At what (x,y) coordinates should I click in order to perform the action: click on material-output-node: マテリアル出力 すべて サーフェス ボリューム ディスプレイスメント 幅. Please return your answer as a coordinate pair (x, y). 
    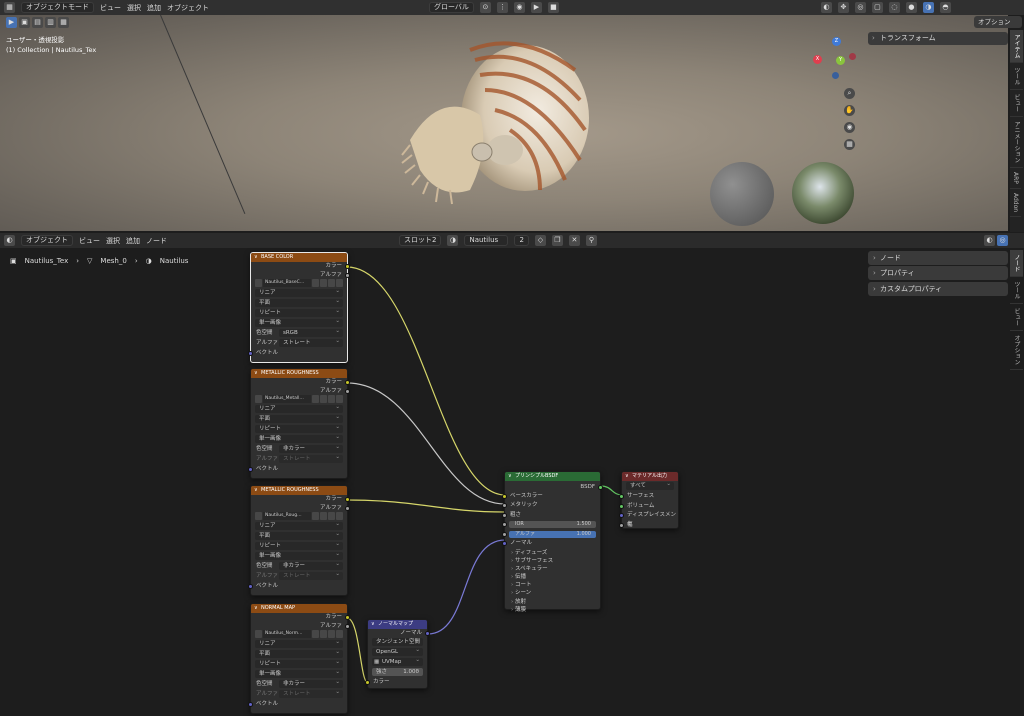
    Looking at the image, I should click on (649, 500).